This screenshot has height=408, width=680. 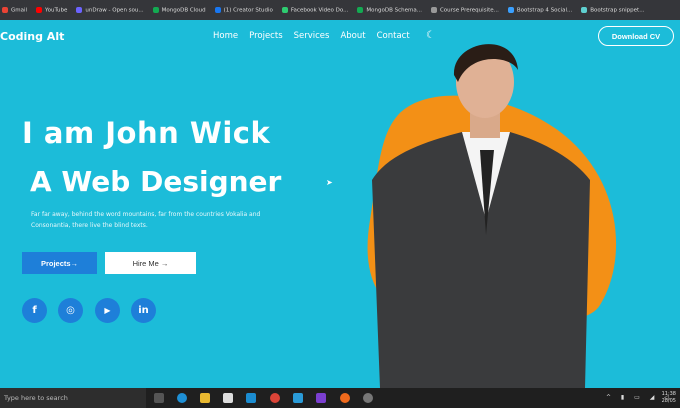 What do you see at coordinates (228, 398) in the screenshot?
I see `notepad-icon` at bounding box center [228, 398].